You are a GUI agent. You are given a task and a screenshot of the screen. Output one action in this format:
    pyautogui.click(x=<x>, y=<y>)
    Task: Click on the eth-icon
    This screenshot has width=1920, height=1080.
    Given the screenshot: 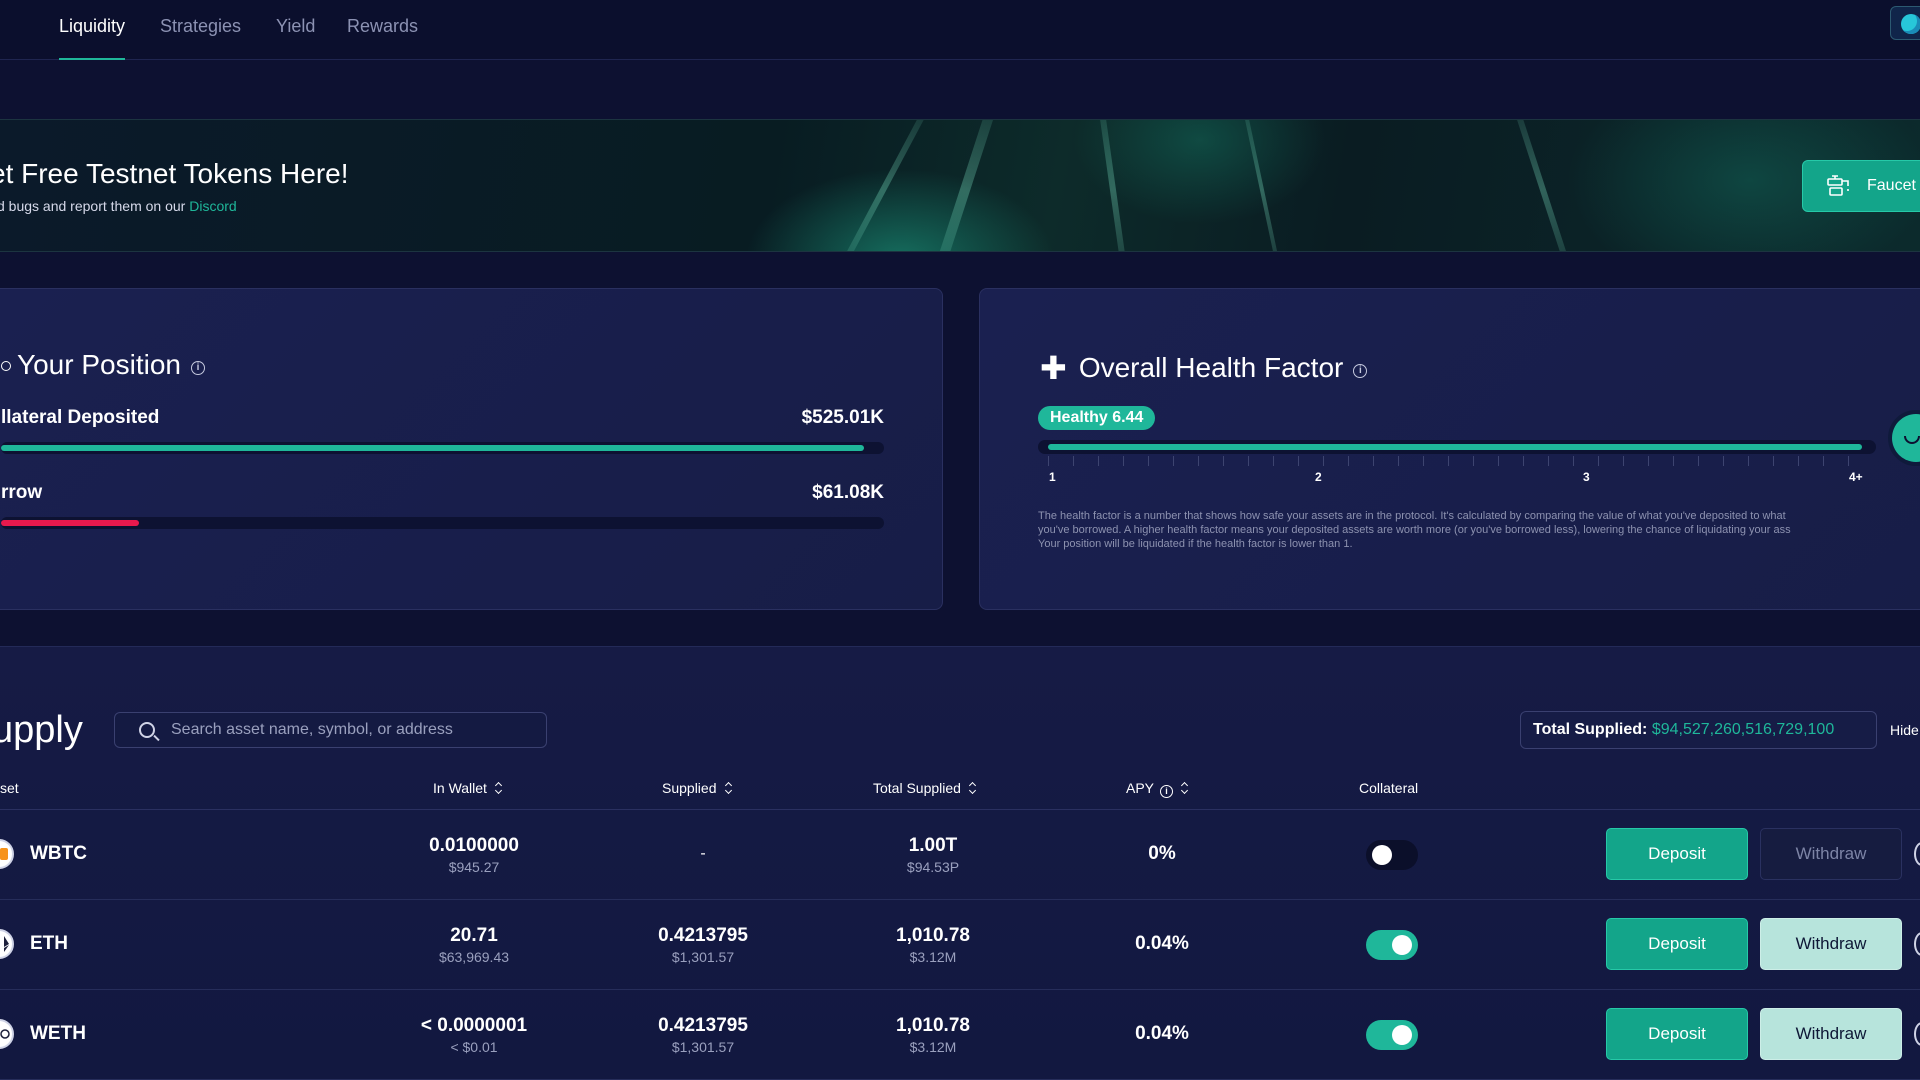 What is the action you would take?
    pyautogui.click(x=7, y=944)
    